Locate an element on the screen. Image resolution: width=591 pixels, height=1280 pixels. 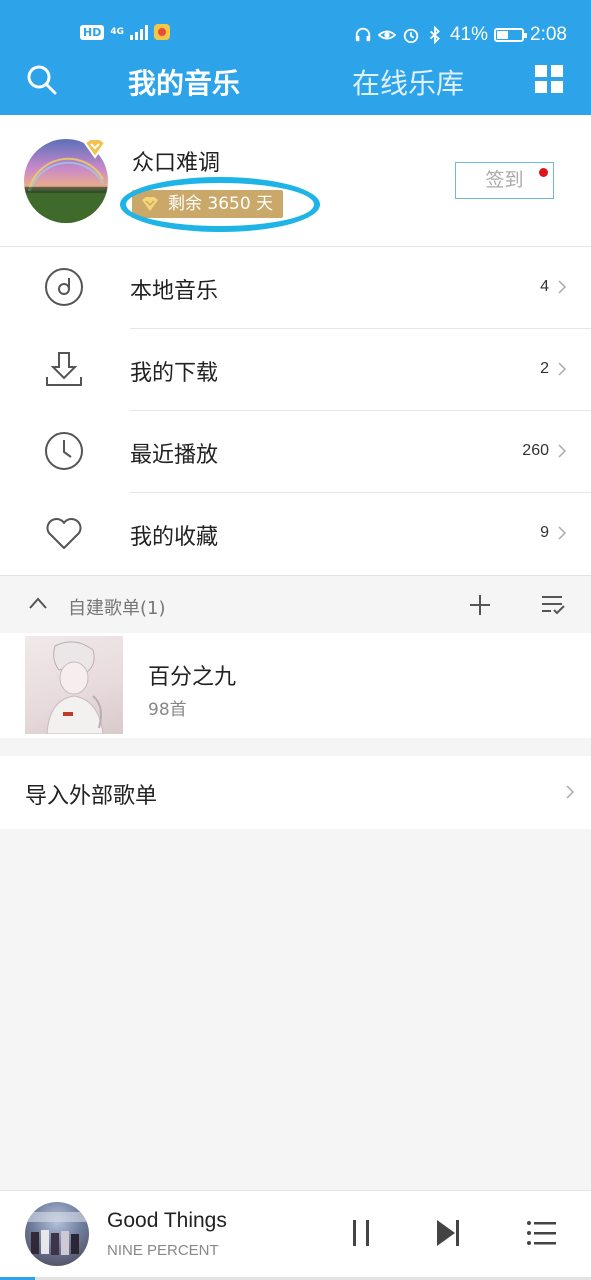
disc-icon is located at coordinates (64, 287).